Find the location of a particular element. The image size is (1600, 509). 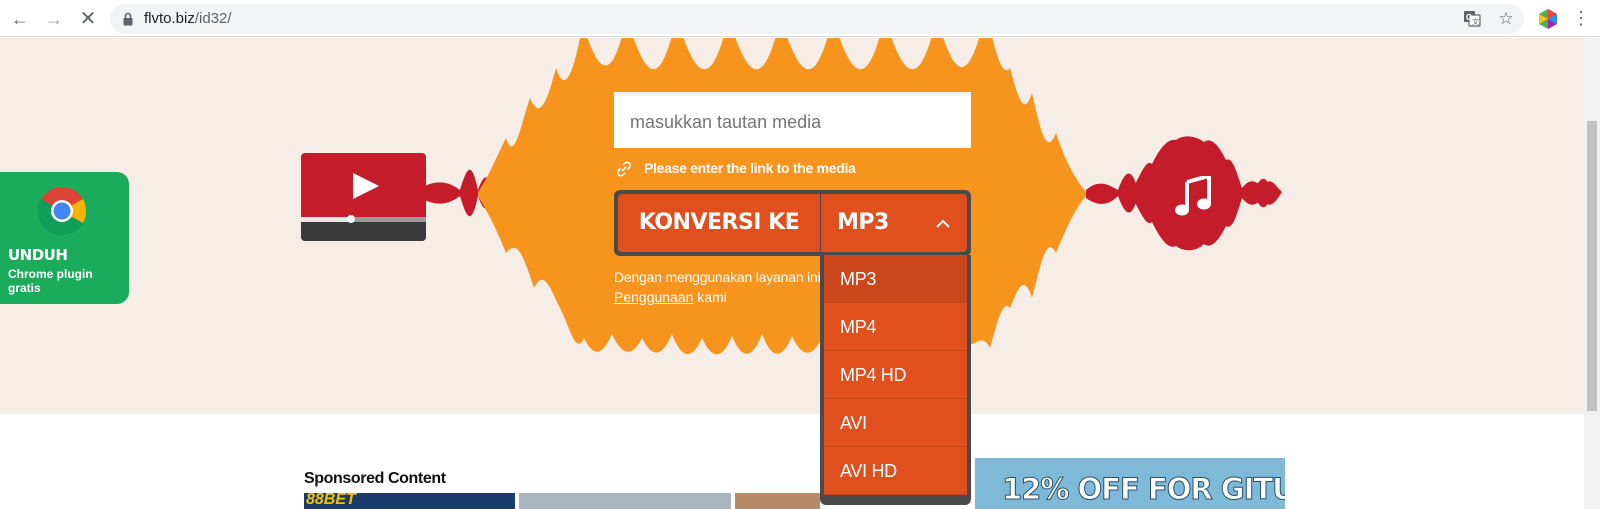

promo-subtitle: Chrome plugin gratis is located at coordinates (50, 281).